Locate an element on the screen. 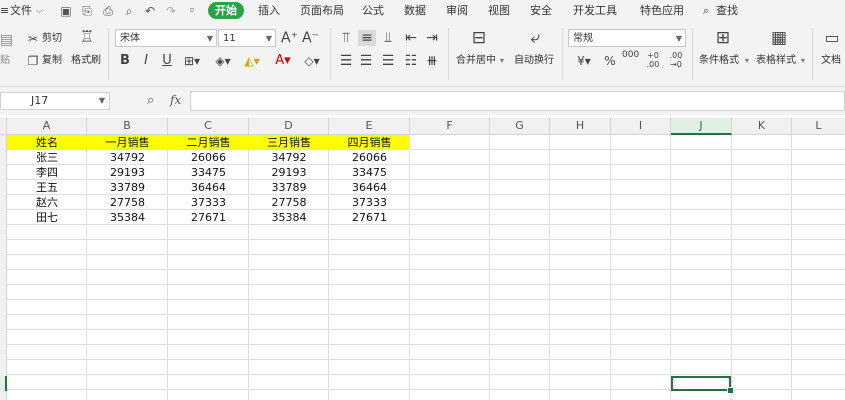  clear-format-icon: ◇▾ is located at coordinates (312, 61).